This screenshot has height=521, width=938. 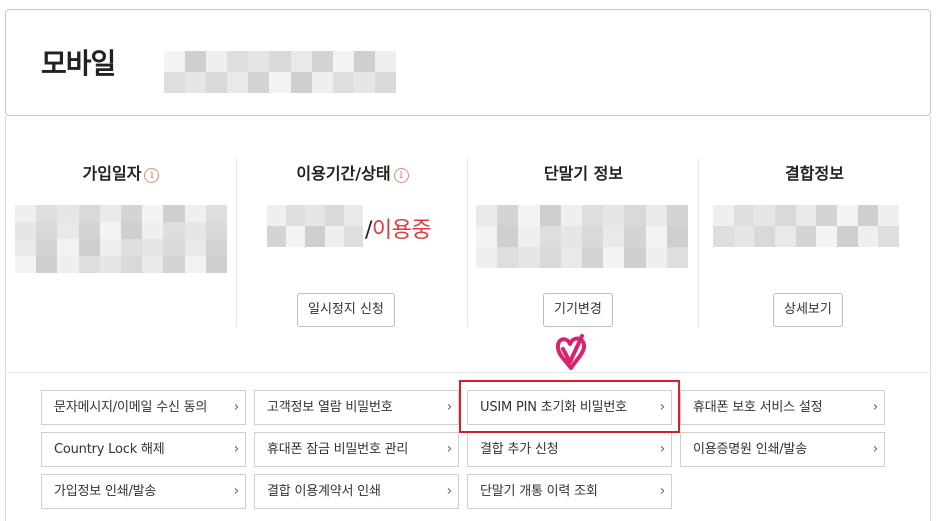 What do you see at coordinates (583, 173) in the screenshot?
I see `info-title-device-info: 단말기 정보` at bounding box center [583, 173].